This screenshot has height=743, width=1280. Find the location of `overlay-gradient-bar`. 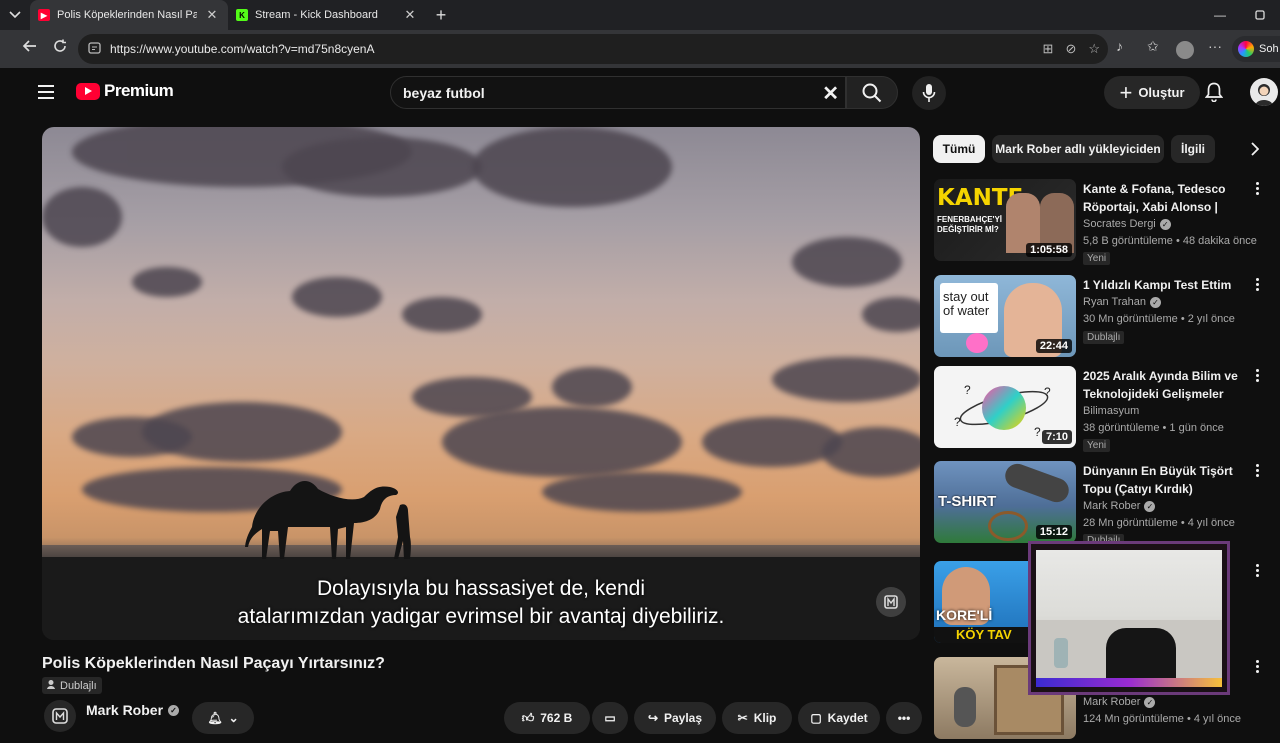

overlay-gradient-bar is located at coordinates (1129, 682).